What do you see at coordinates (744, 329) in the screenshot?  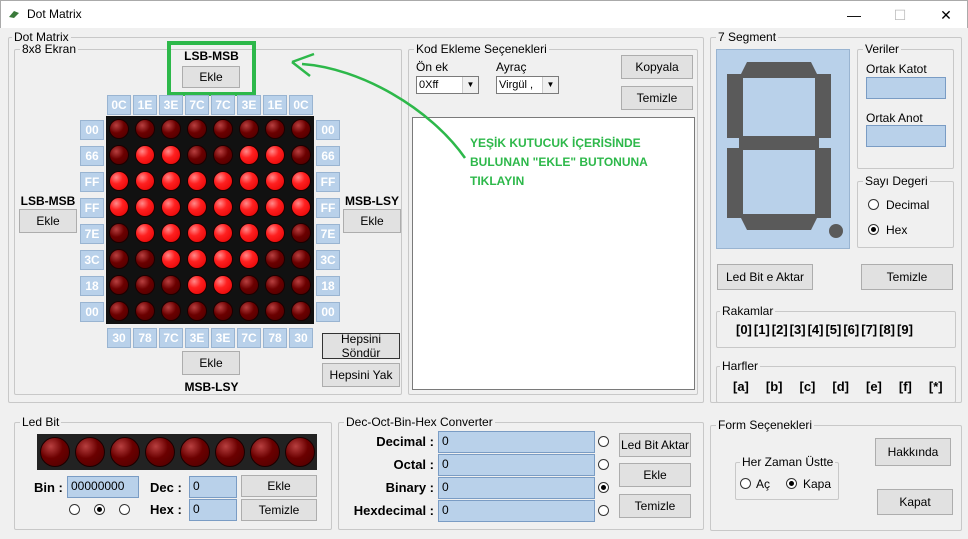 I see `rakam-button: [0]` at bounding box center [744, 329].